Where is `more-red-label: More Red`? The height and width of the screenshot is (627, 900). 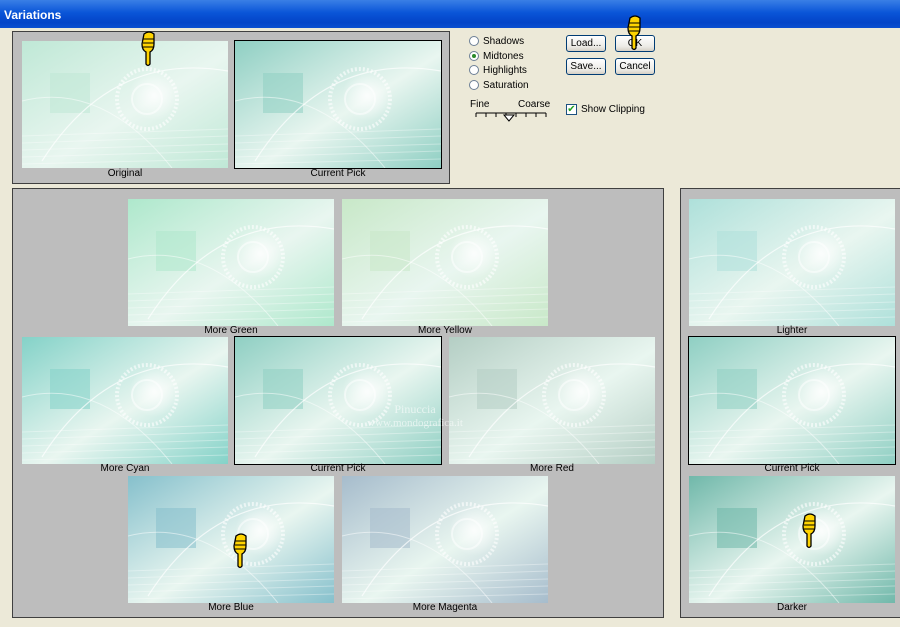
more-red-label: More Red is located at coordinates (552, 468).